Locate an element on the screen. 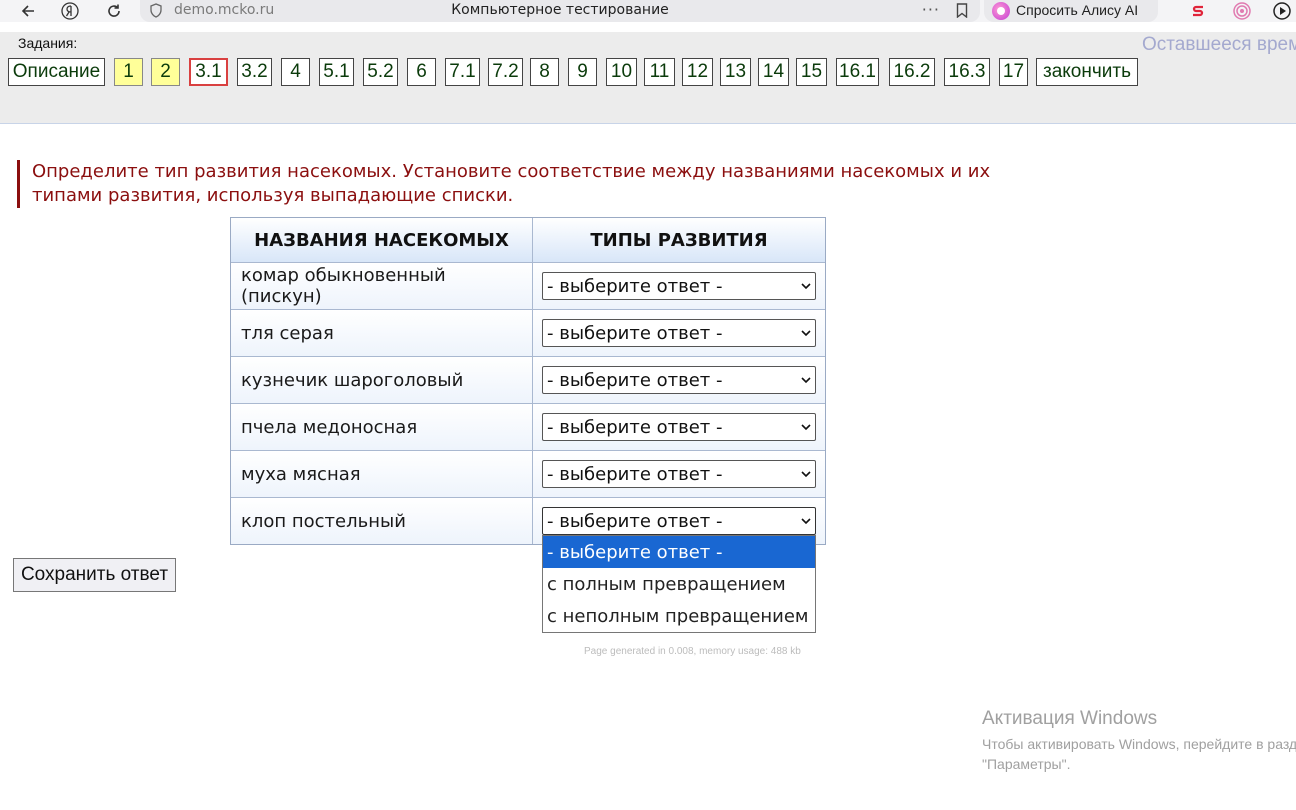 The image size is (1296, 810). time-left-label: Оставшееся врем is located at coordinates (1219, 44).